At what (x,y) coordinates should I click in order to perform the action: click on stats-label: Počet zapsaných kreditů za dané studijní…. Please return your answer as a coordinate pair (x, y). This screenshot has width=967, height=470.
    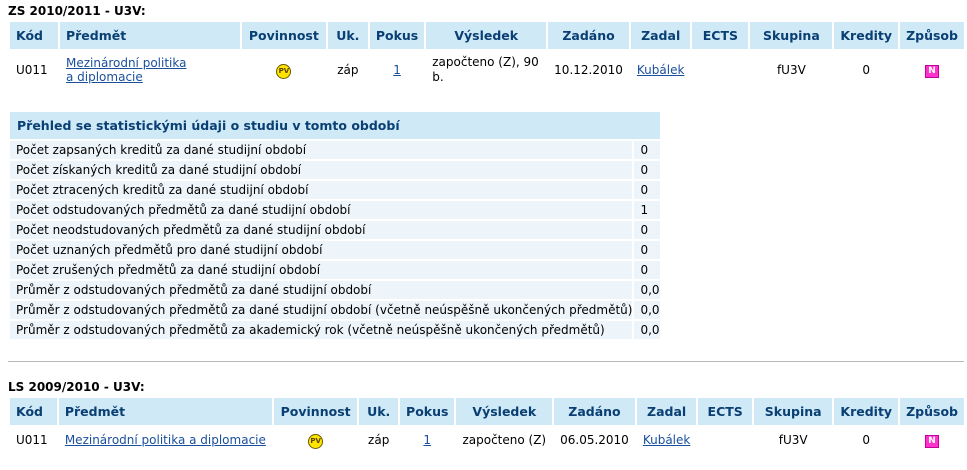
    Looking at the image, I should click on (321, 151).